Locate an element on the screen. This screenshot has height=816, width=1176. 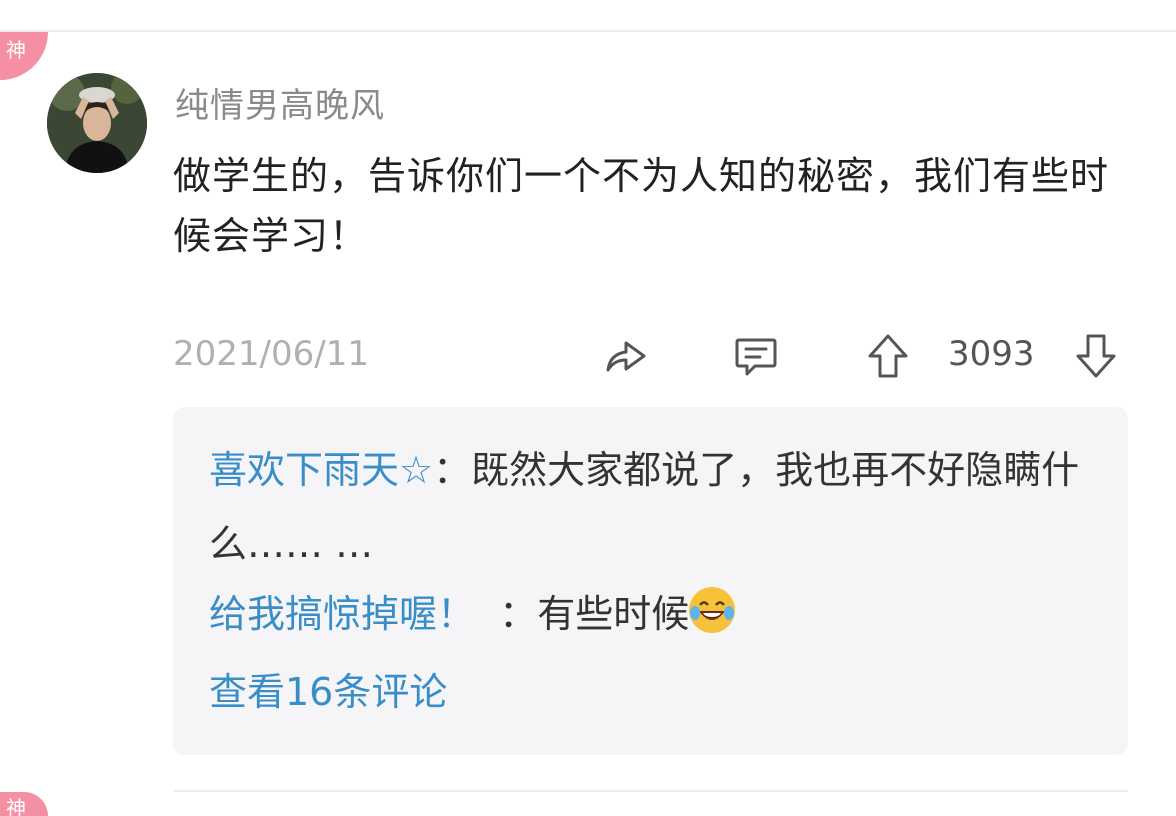
comment-bubble-icon is located at coordinates (756, 357).